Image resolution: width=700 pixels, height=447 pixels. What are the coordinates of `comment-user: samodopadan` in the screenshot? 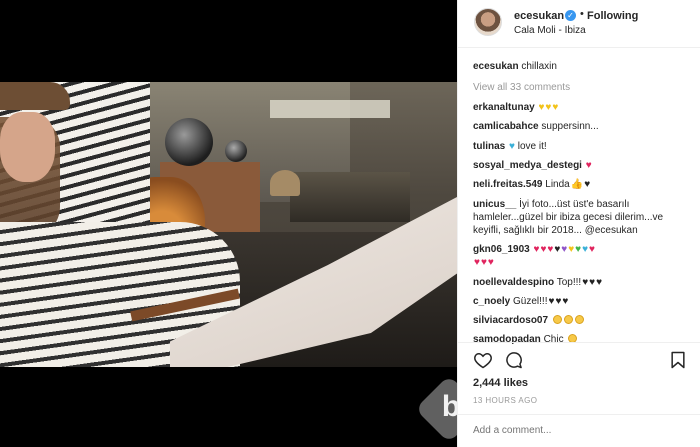 It's located at (507, 339).